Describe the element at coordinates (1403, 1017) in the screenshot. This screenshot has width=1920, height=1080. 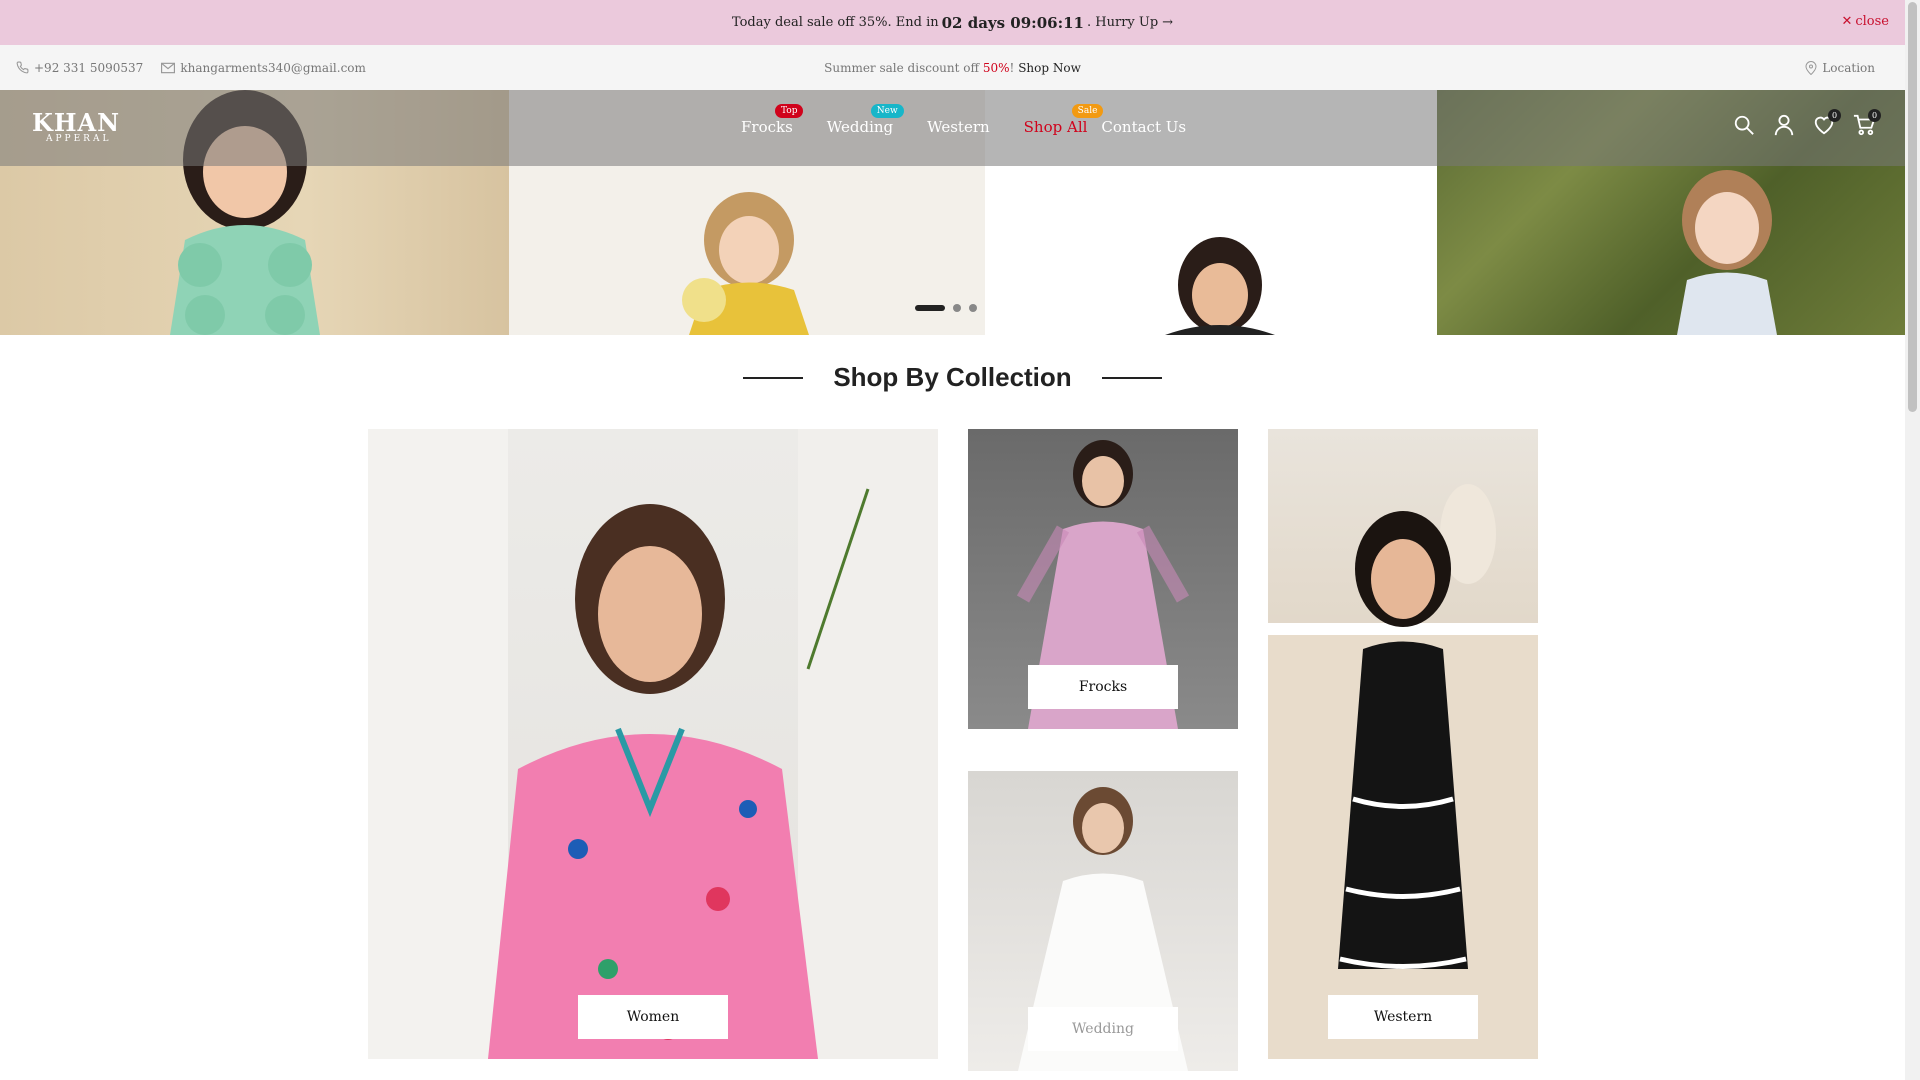
I see `collection-label-western: Western` at that location.